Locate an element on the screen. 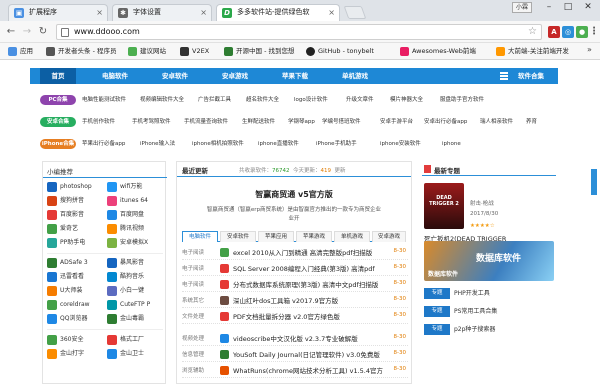 This screenshot has width=600, height=384. abp-extension-icon: A is located at coordinates (554, 32).